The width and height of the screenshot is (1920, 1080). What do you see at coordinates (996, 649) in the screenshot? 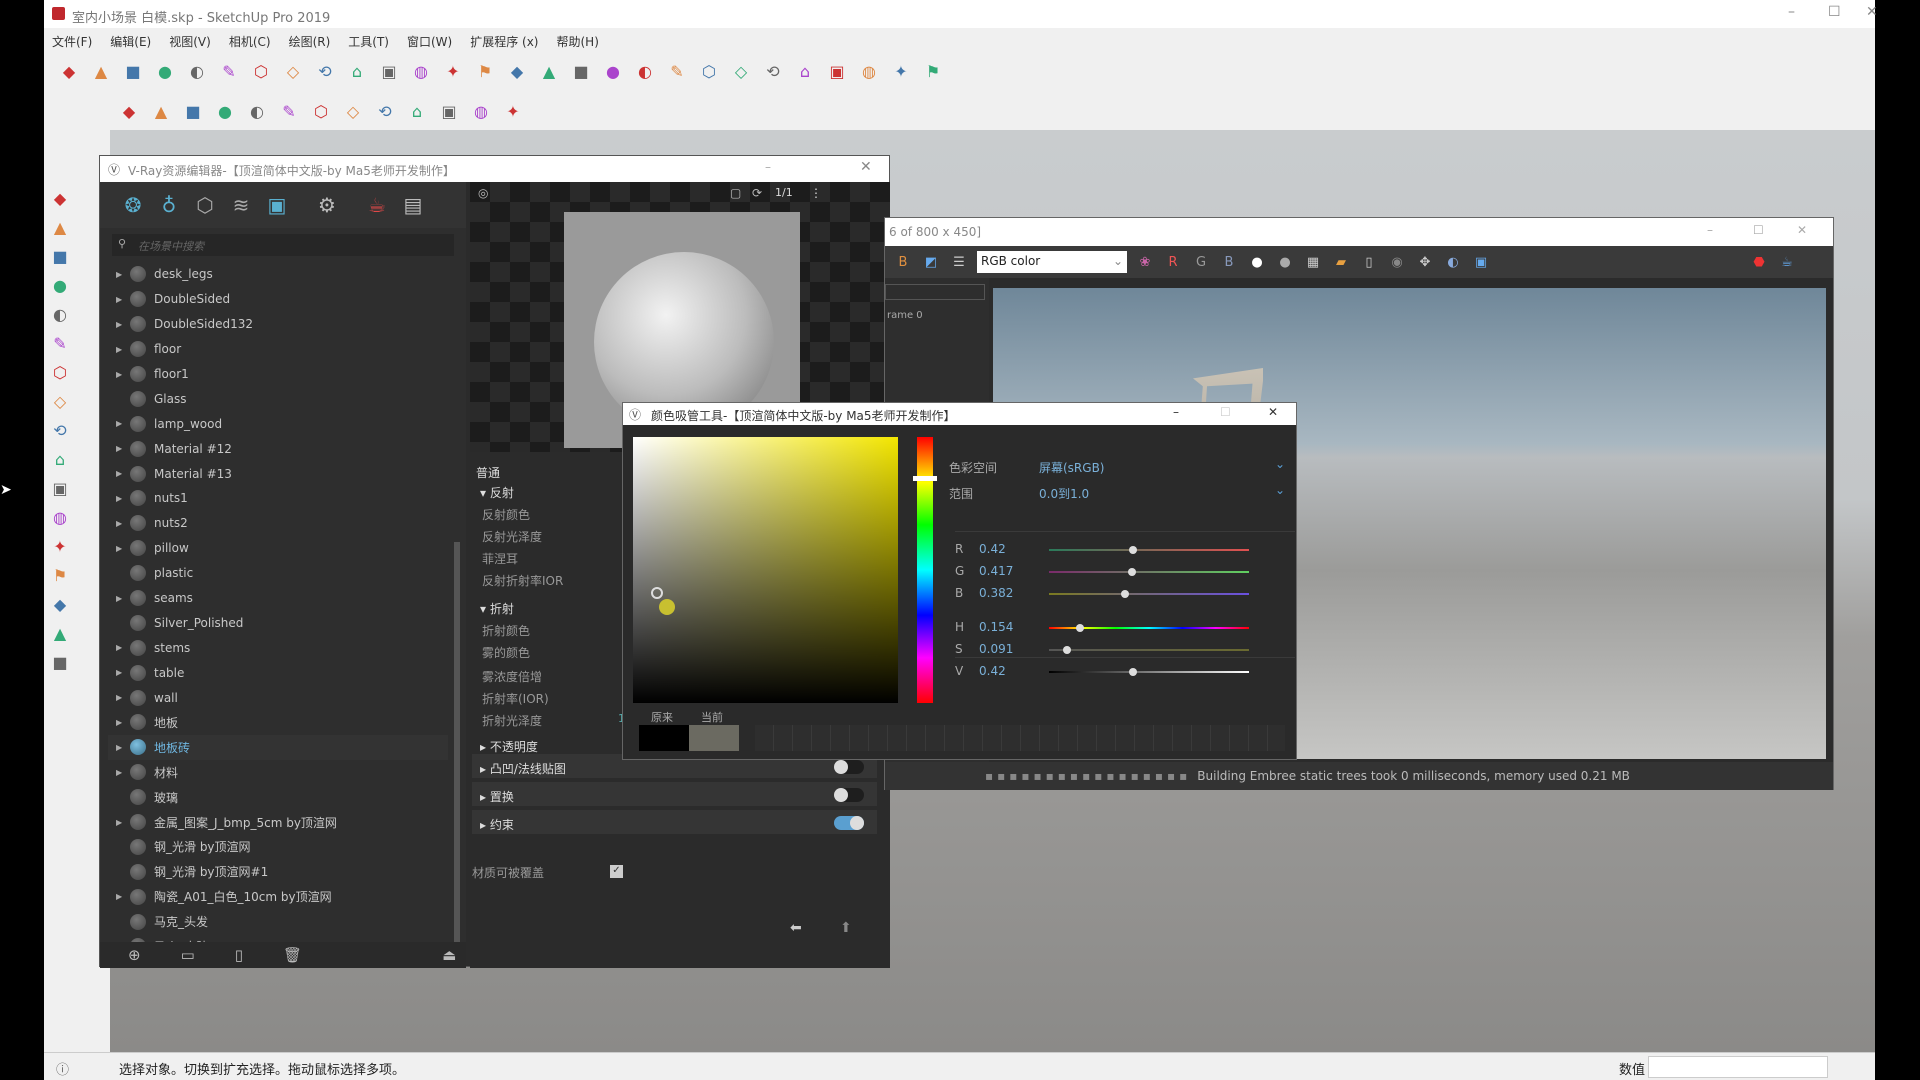
I see `channel-value: 0.091` at bounding box center [996, 649].